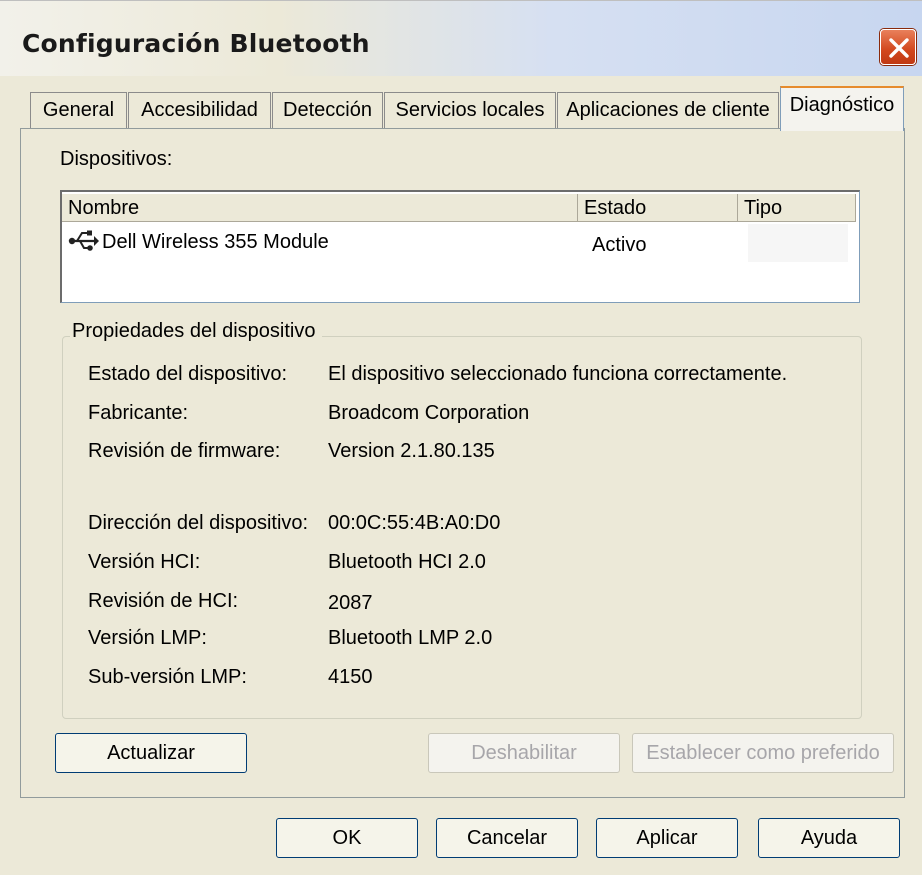 This screenshot has height=875, width=922. What do you see at coordinates (215, 242) in the screenshot?
I see `device-name: Dell Wireless 355 Module` at bounding box center [215, 242].